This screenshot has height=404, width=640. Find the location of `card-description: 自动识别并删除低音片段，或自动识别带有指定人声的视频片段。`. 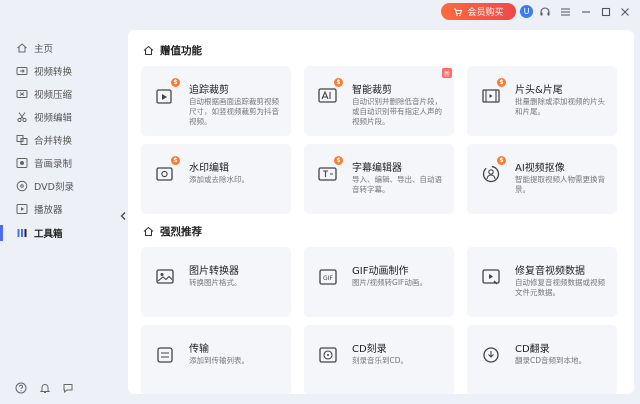

card-description: 自动识别并删除低音片段，或自动识别带有指定人声的视频片段。 is located at coordinates (397, 111).